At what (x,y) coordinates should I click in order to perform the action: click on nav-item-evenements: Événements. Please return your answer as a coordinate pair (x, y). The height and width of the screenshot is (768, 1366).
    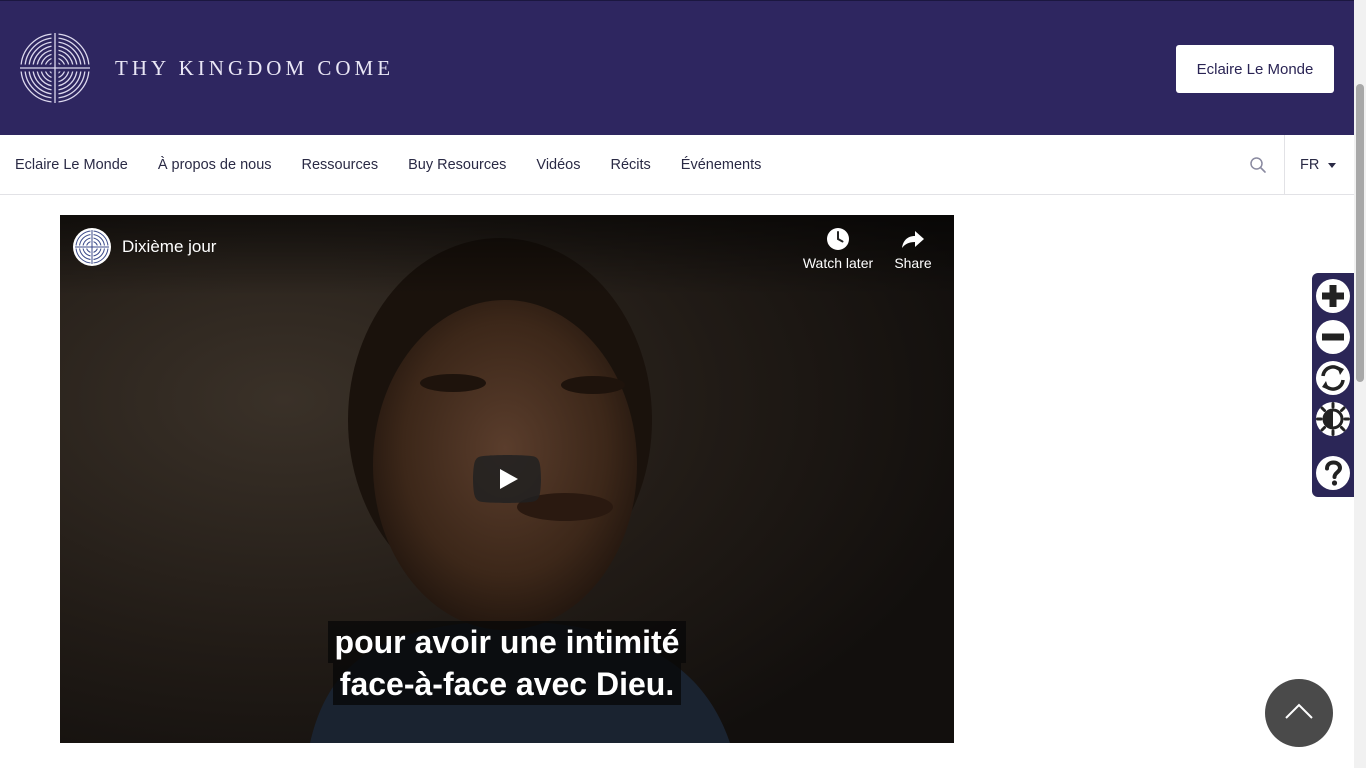
    Looking at the image, I should click on (721, 165).